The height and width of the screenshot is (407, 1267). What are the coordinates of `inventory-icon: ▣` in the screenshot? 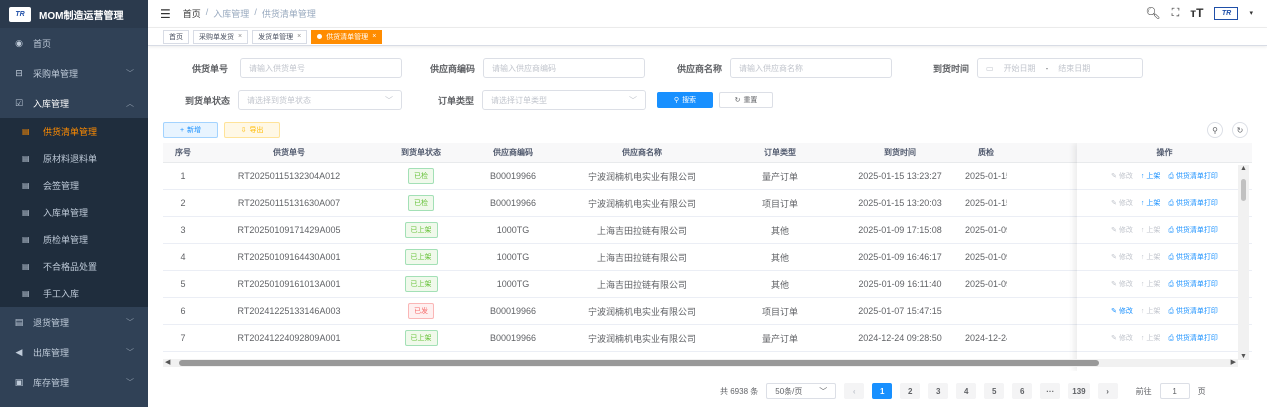 It's located at (19, 381).